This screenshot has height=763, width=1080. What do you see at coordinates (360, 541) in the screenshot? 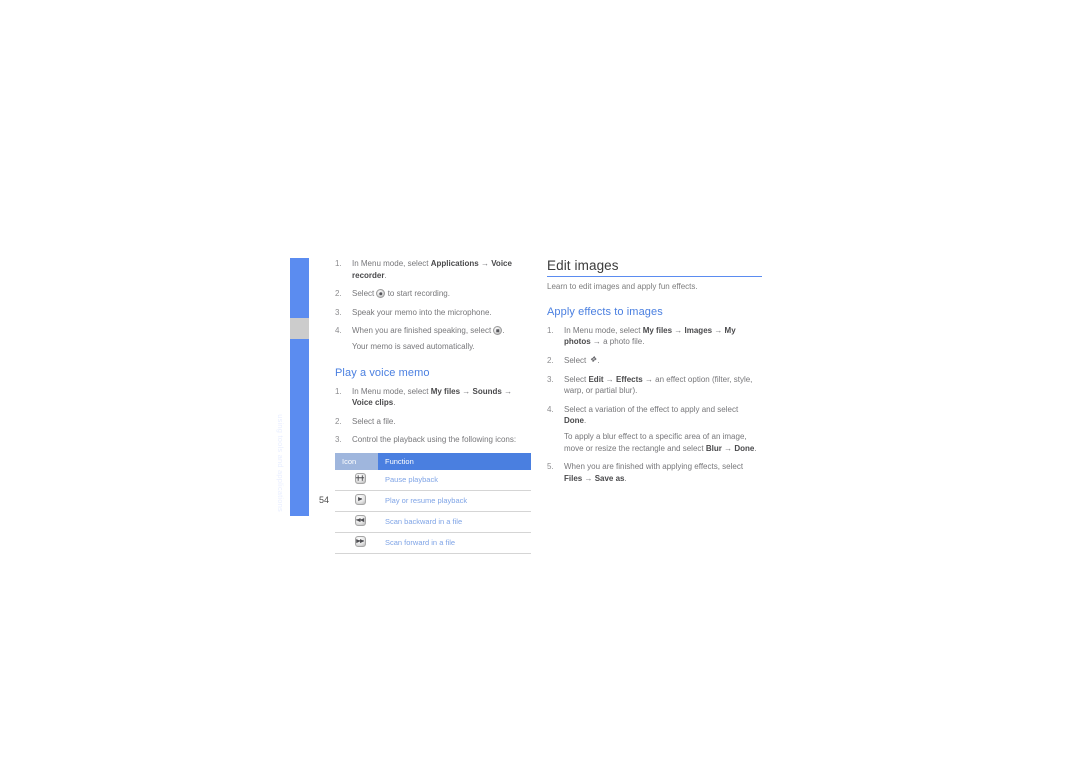
I see `forward-glyph: ▶▶` at bounding box center [360, 541].